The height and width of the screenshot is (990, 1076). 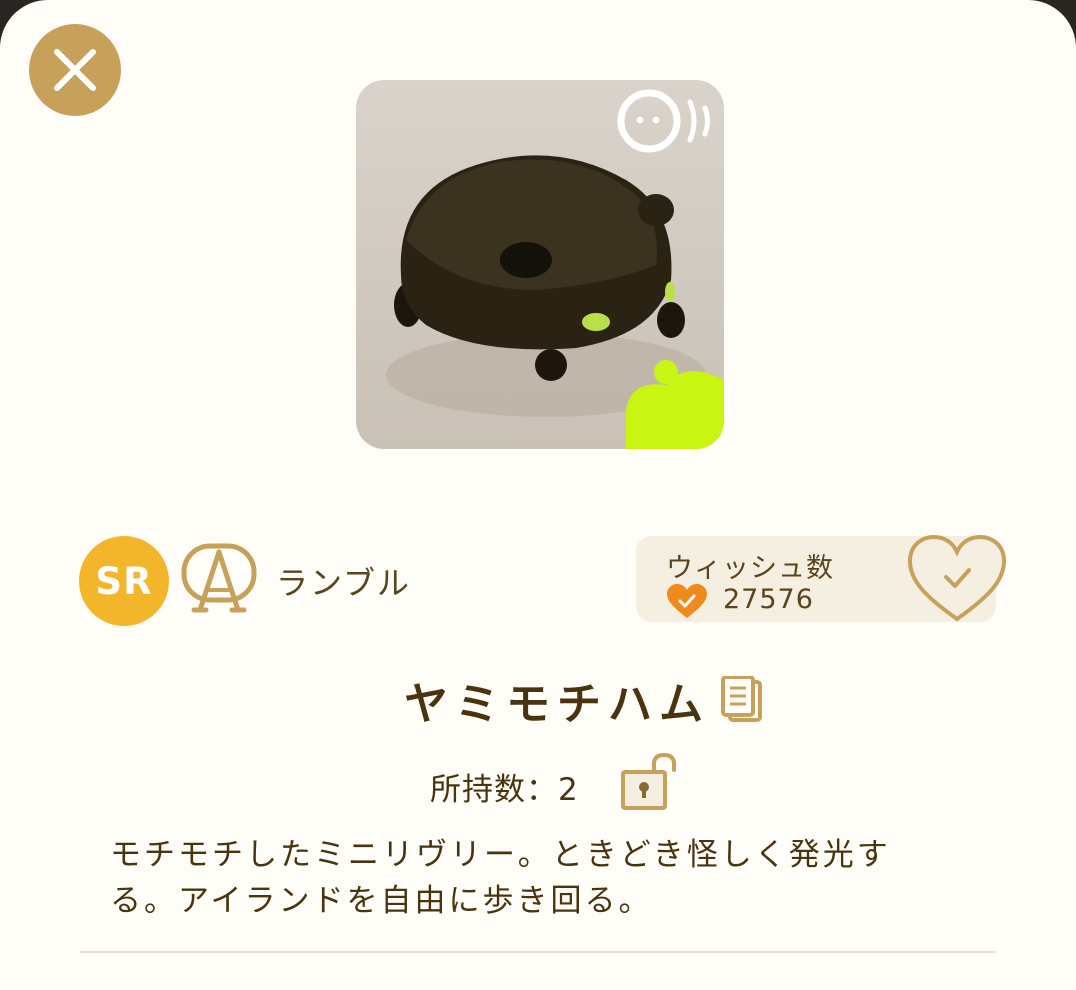 I want to click on rarity-badge: SR, so click(x=124, y=581).